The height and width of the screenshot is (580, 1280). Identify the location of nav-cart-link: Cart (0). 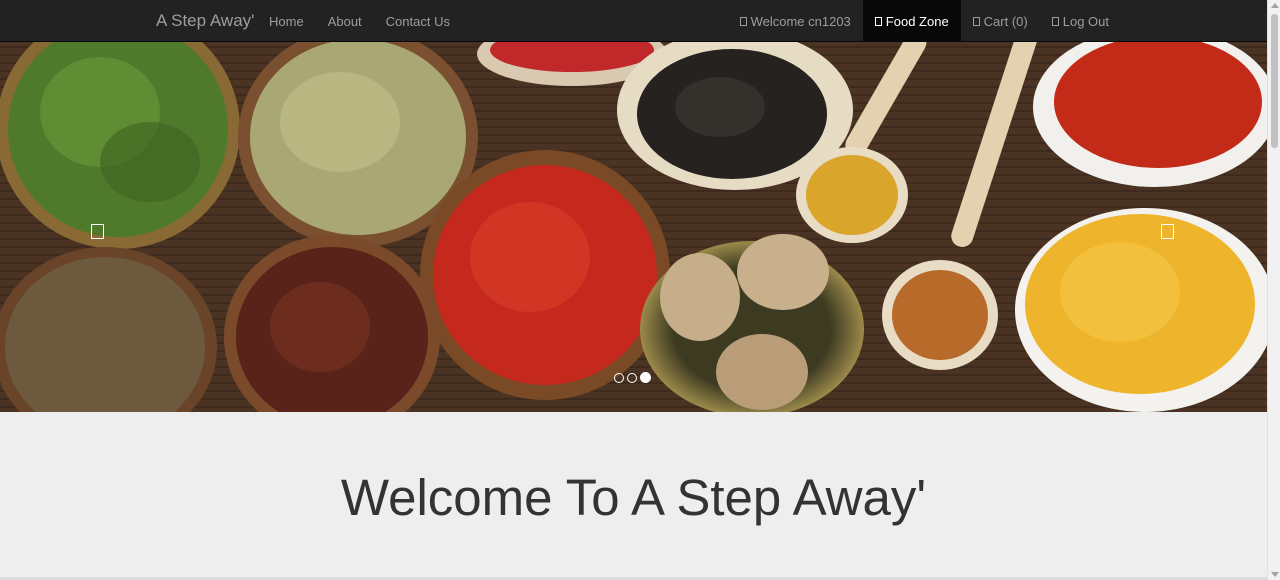
(1000, 21).